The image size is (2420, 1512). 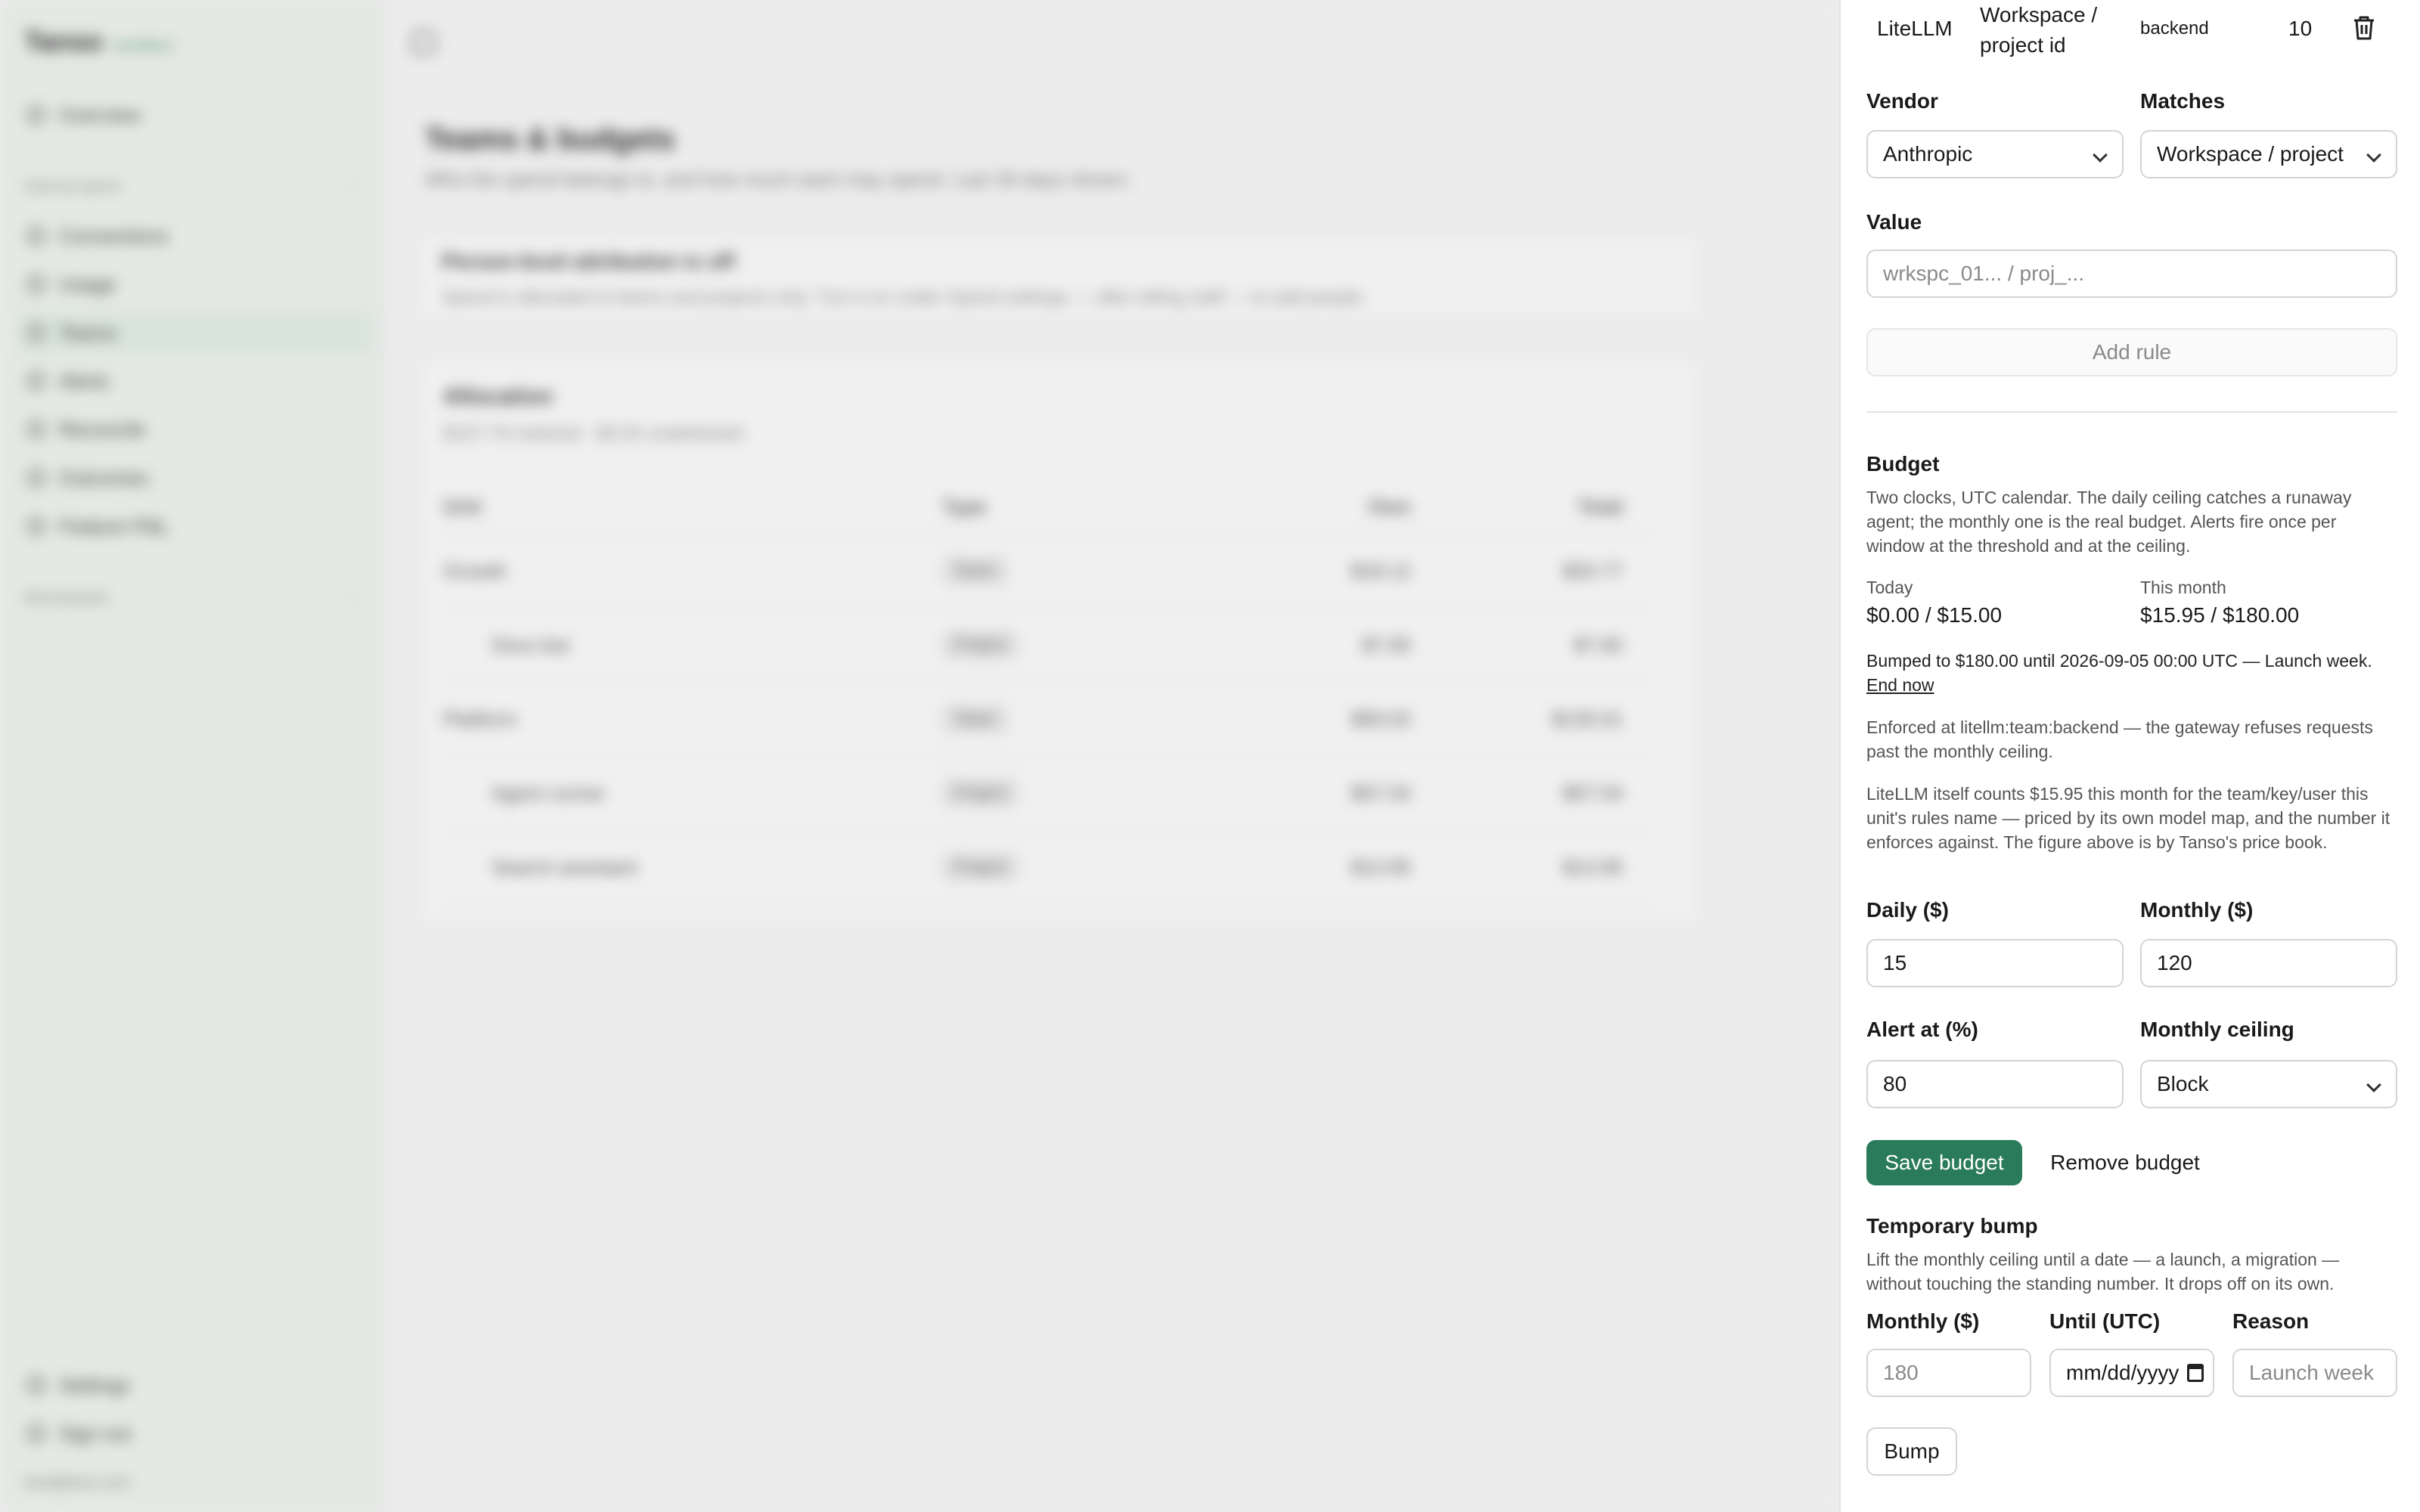 I want to click on sidebar-item-settings: Settings, so click(x=196, y=1385).